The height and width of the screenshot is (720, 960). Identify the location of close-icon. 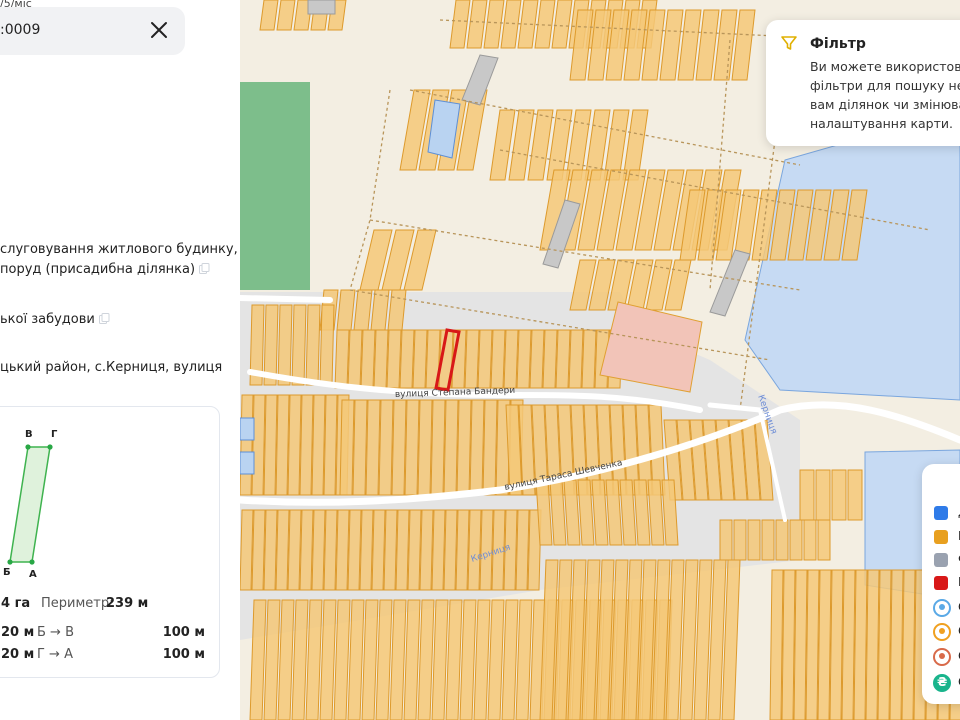
(159, 30).